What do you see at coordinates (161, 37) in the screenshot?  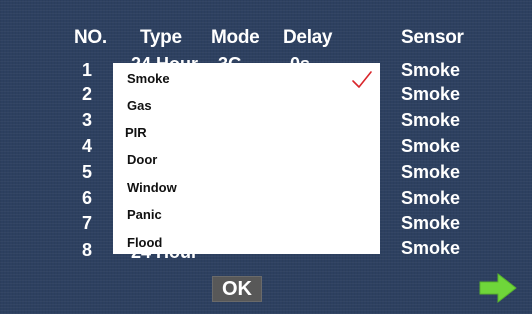 I see `header-type: Type` at bounding box center [161, 37].